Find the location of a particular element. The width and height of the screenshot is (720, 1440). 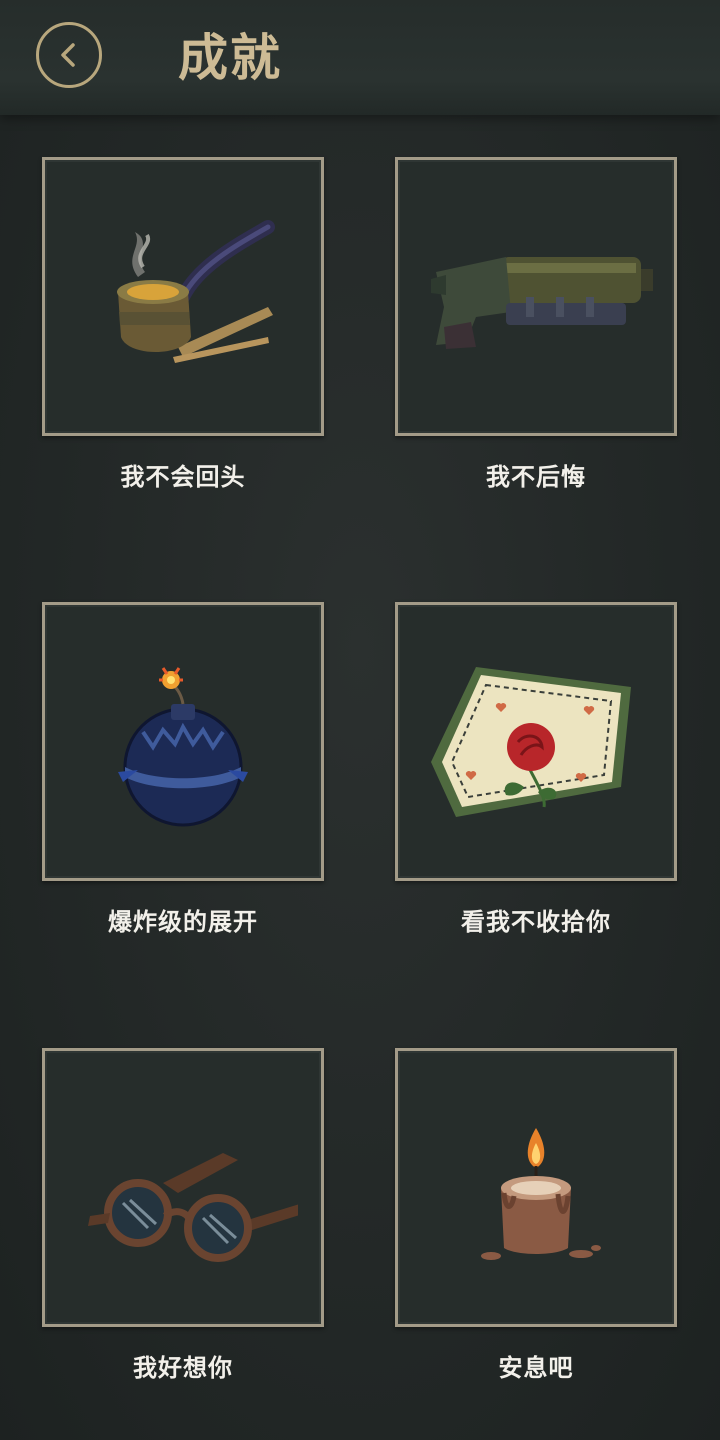

back-button is located at coordinates (69, 55).